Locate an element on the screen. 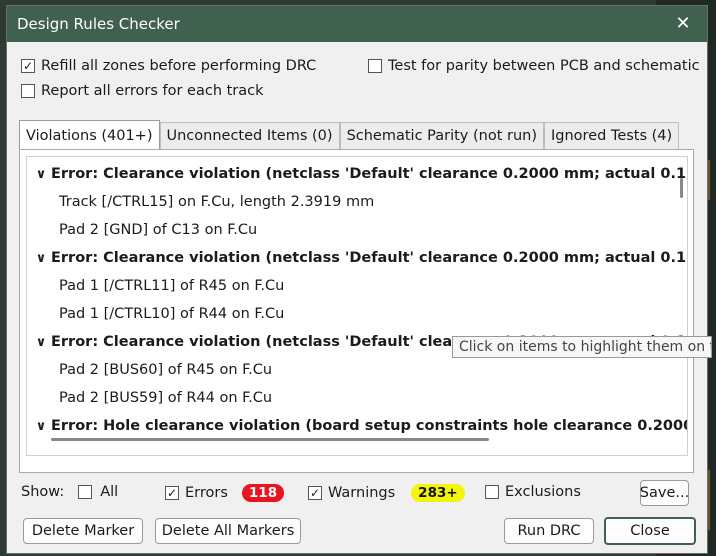 The height and width of the screenshot is (556, 716). list-item: Pad 2 [GND] of C13 on F.Cu is located at coordinates (158, 230).